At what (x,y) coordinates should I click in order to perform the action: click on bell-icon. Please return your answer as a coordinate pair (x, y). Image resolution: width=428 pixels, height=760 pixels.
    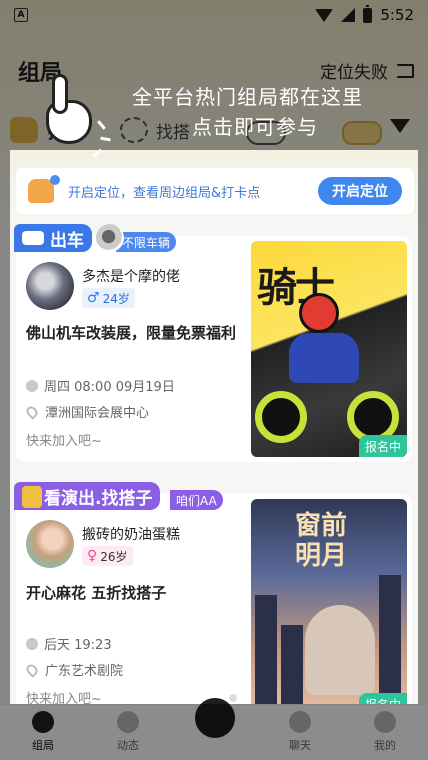
    Looking at the image, I should click on (44, 189).